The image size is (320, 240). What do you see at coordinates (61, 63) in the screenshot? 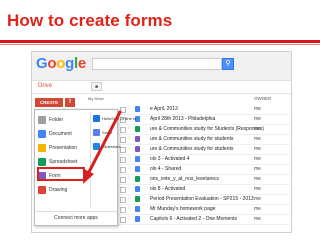
I see `google-logo: Google` at bounding box center [61, 63].